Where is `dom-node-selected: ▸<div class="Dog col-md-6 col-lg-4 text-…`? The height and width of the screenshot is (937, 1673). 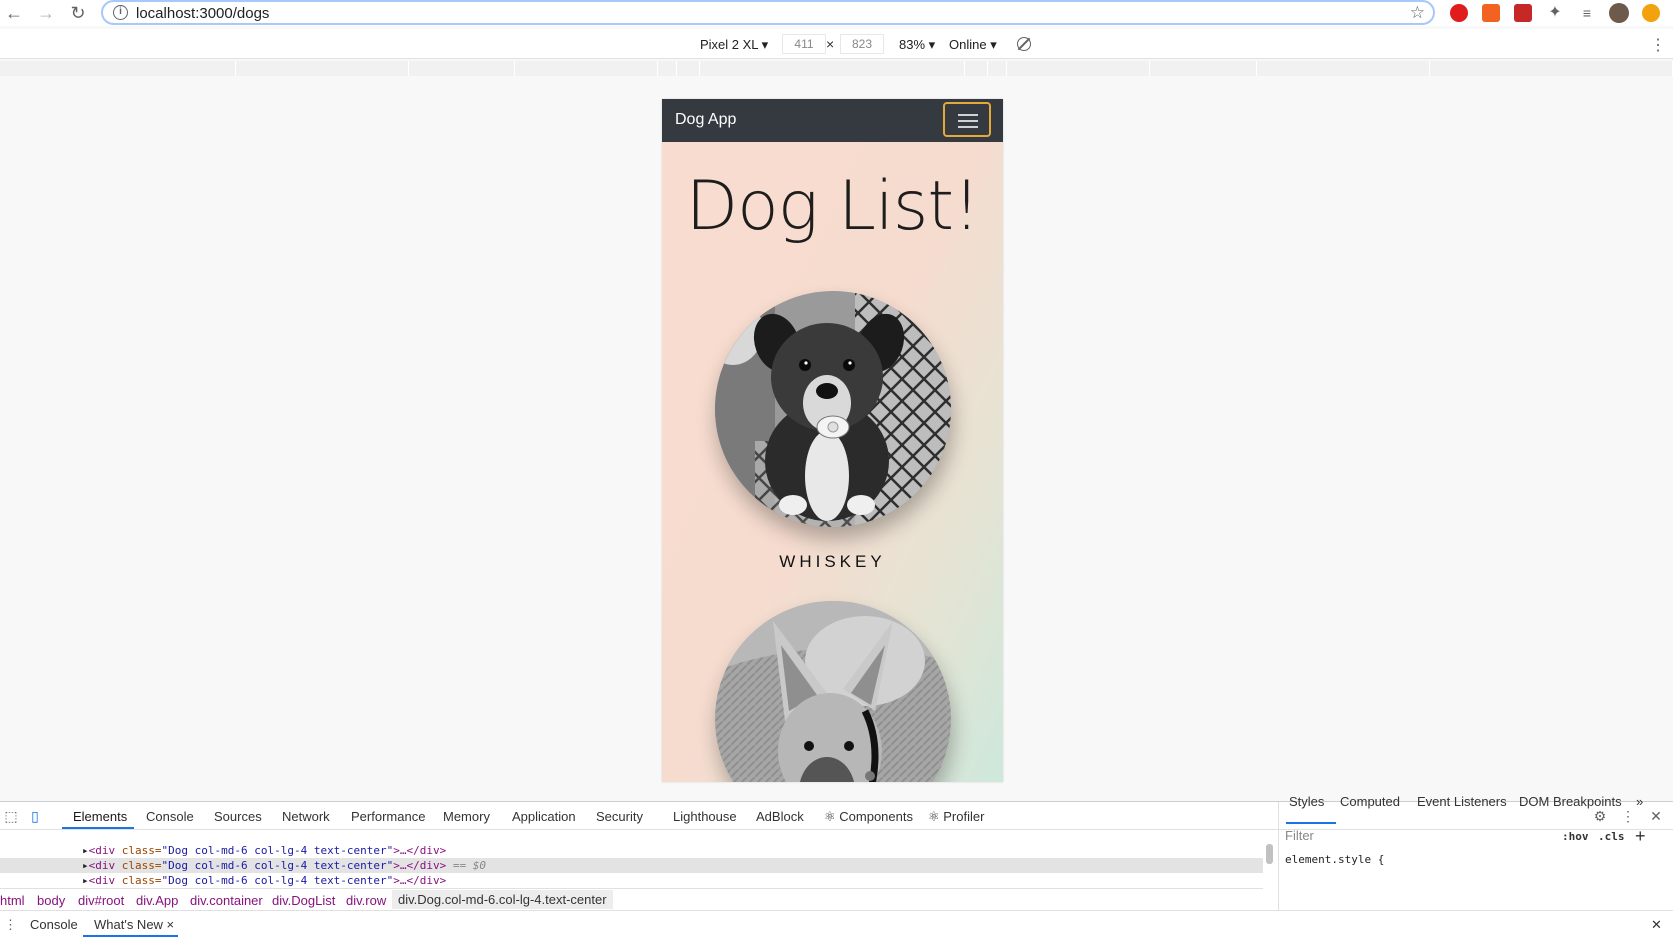
dom-node-selected: ▸<div class="Dog col-md-6 col-lg-4 text-… is located at coordinates (631, 865).